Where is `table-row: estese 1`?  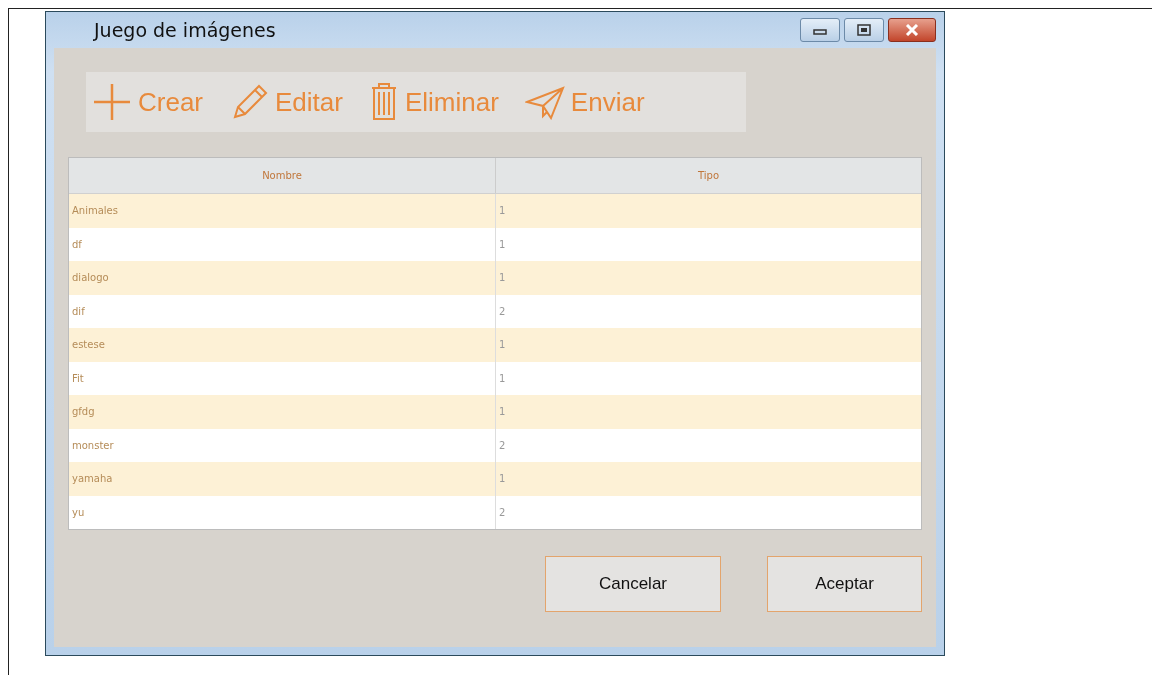
table-row: estese 1 is located at coordinates (495, 345).